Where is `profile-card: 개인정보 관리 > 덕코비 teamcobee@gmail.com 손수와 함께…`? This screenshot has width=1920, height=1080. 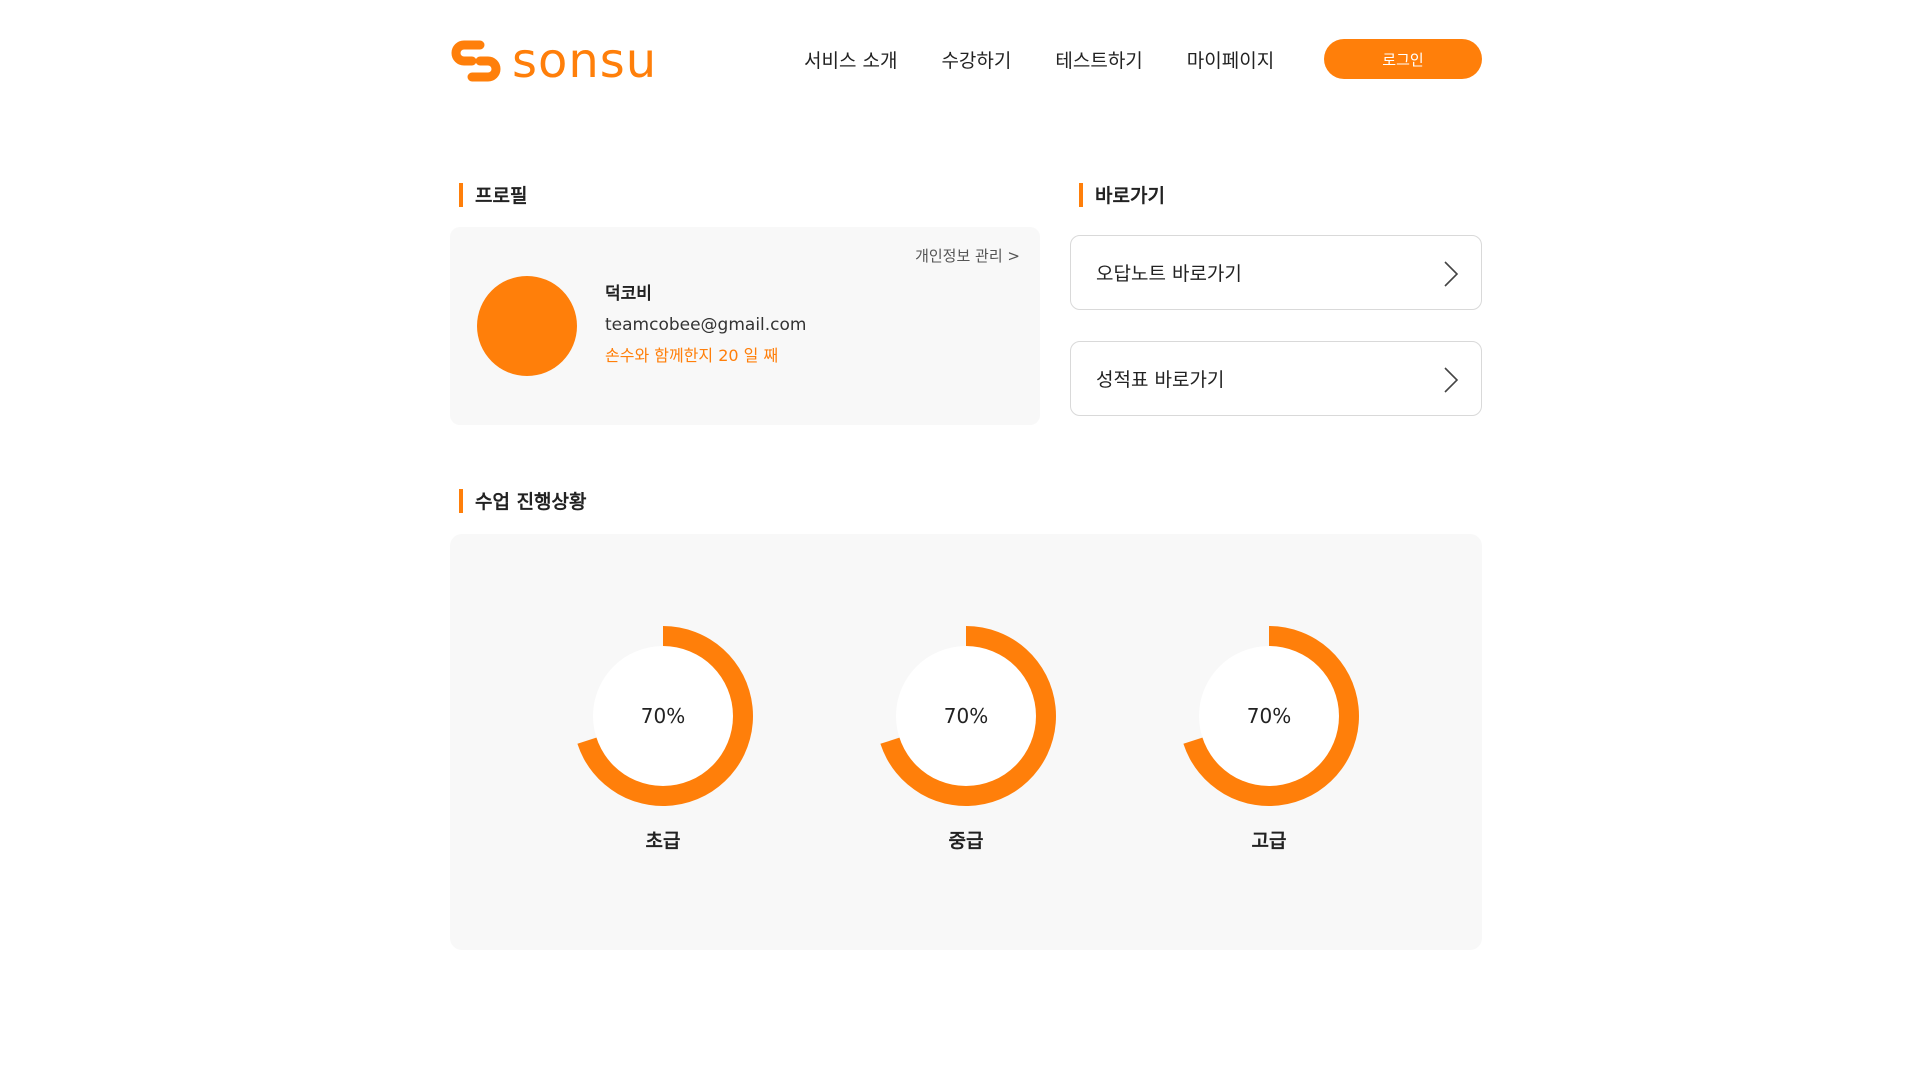
profile-card: 개인정보 관리 > 덕코비 teamcobee@gmail.com 손수와 함께… is located at coordinates (745, 326).